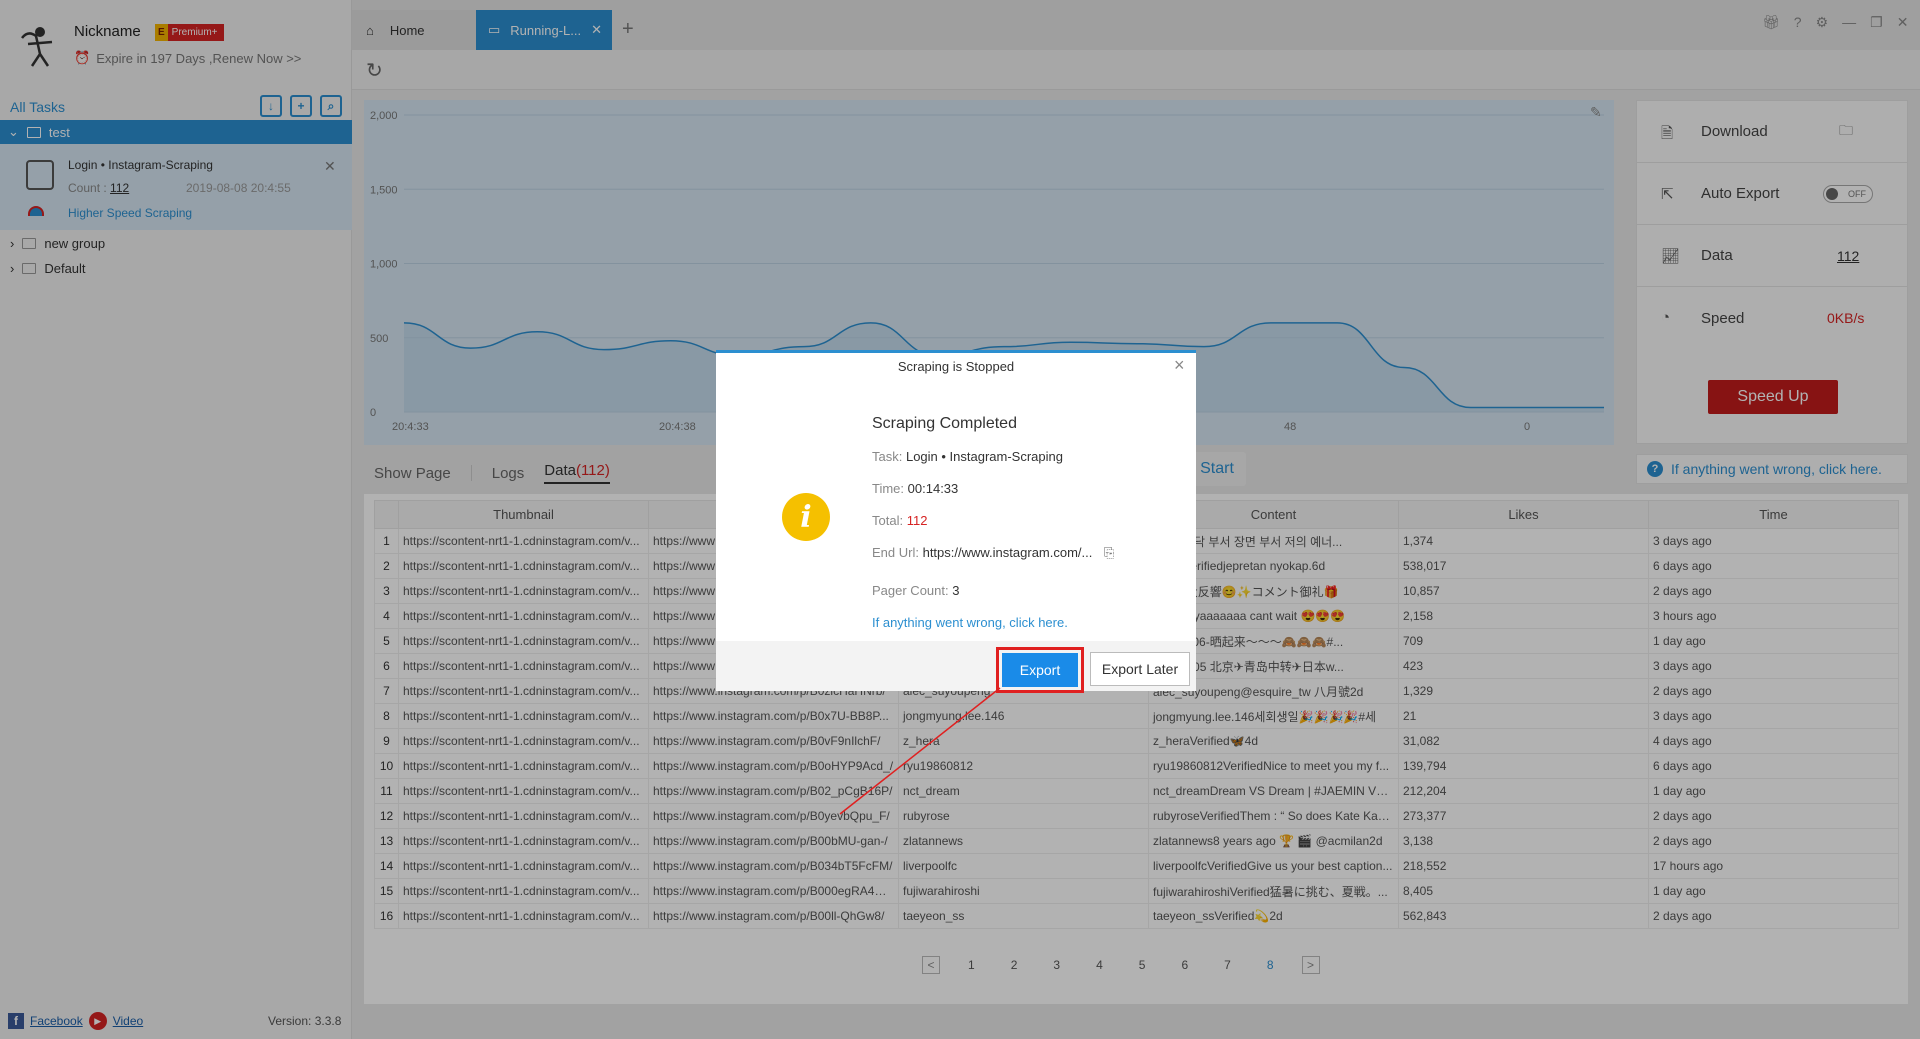 Image resolution: width=1920 pixels, height=1039 pixels. What do you see at coordinates (915, 488) in the screenshot?
I see `dialog-time: Time: 00:14:33` at bounding box center [915, 488].